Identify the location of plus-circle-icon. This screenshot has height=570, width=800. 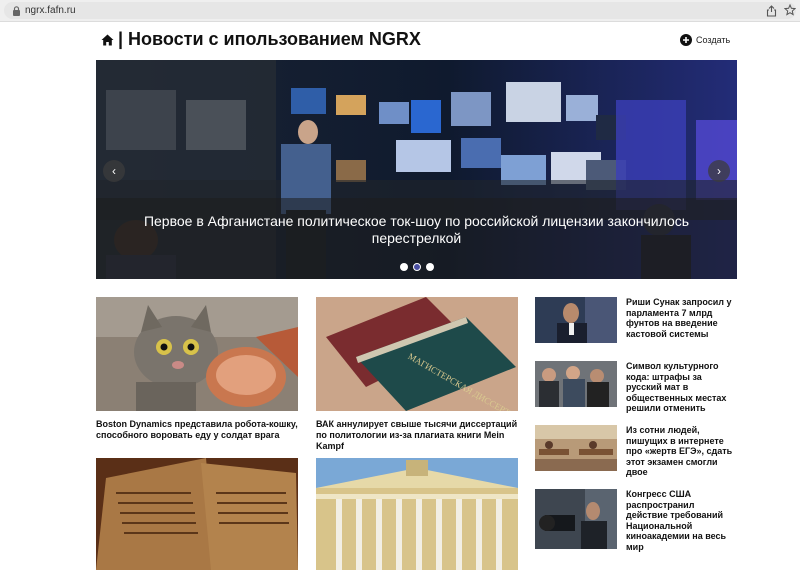
(686, 40).